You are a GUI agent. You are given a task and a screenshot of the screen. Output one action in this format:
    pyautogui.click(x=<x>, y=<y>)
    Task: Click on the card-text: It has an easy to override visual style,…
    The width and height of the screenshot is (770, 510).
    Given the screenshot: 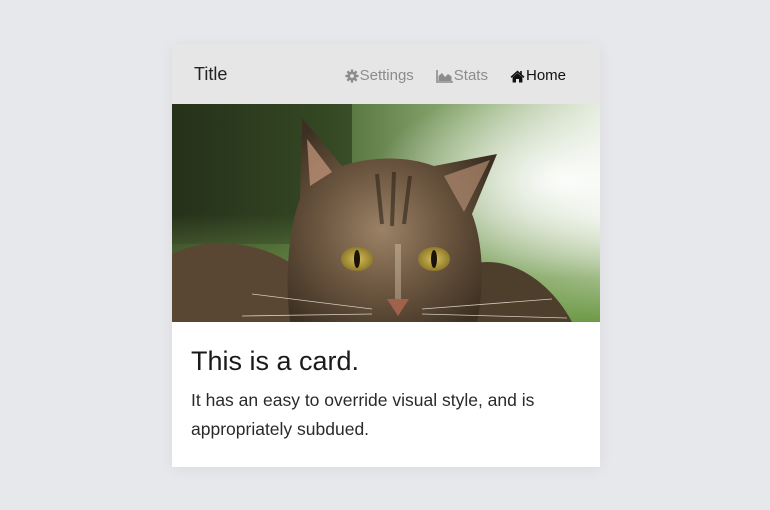 What is the action you would take?
    pyautogui.click(x=363, y=414)
    